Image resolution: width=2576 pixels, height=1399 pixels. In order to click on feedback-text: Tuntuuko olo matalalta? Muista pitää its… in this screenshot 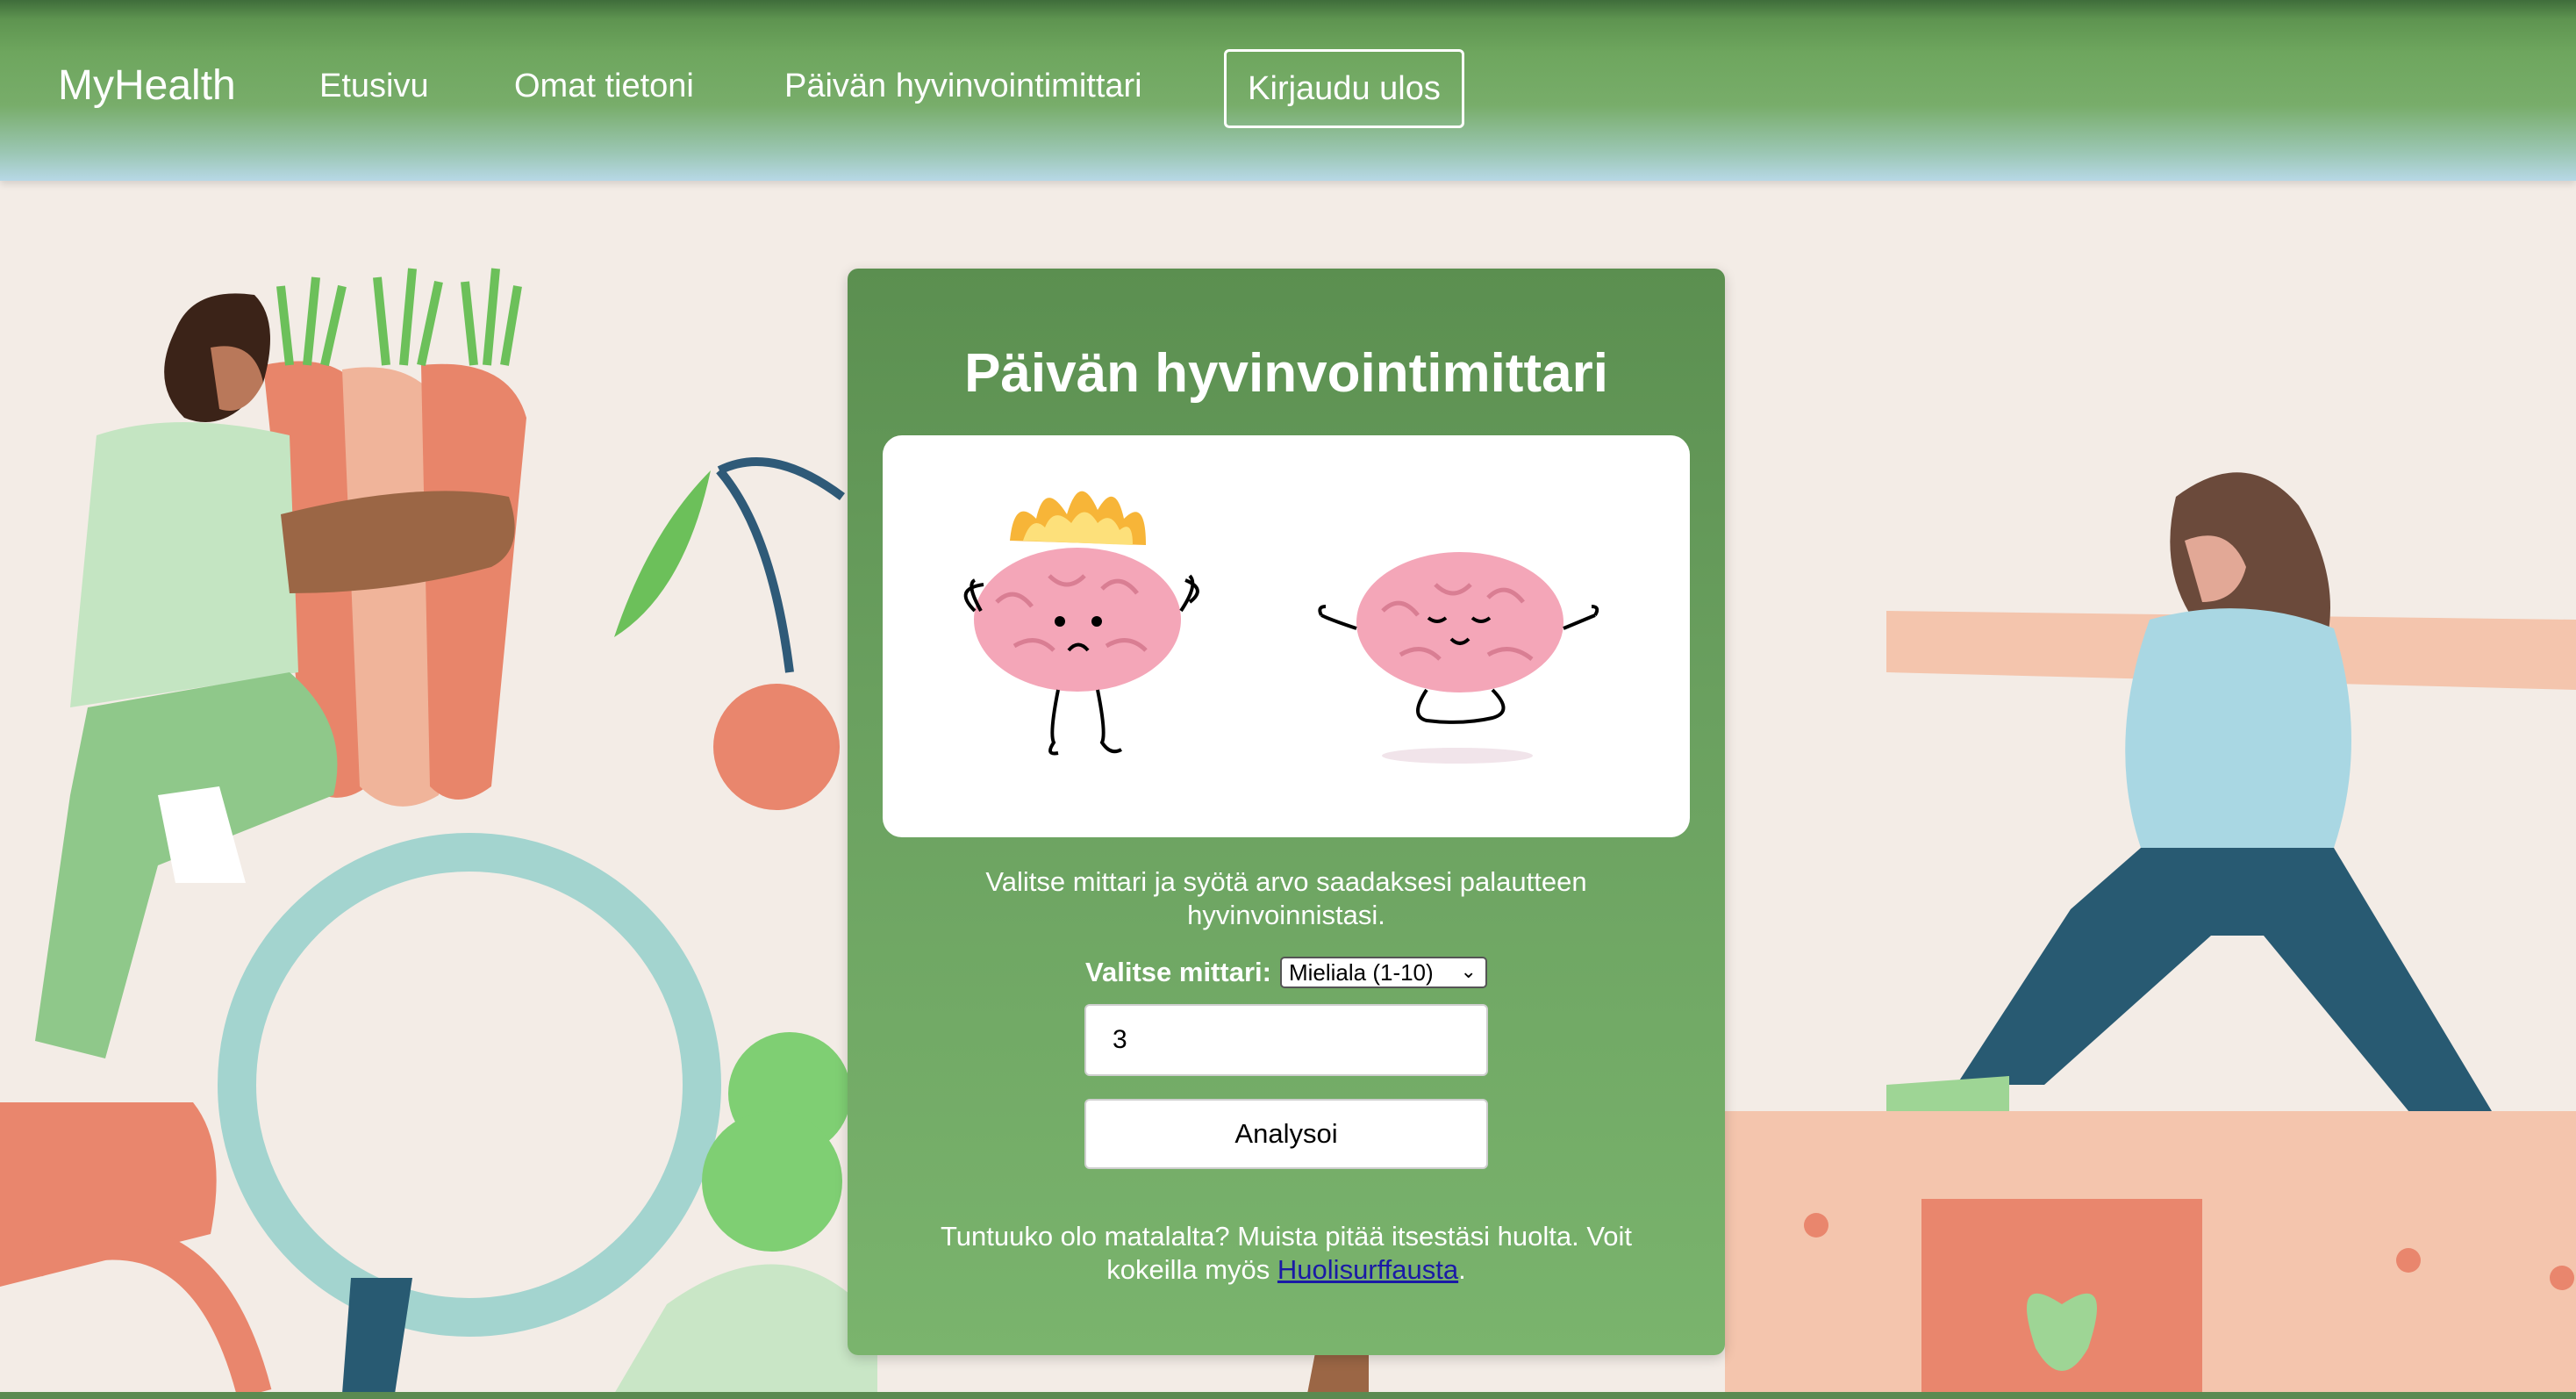, I will do `click(1286, 1253)`.